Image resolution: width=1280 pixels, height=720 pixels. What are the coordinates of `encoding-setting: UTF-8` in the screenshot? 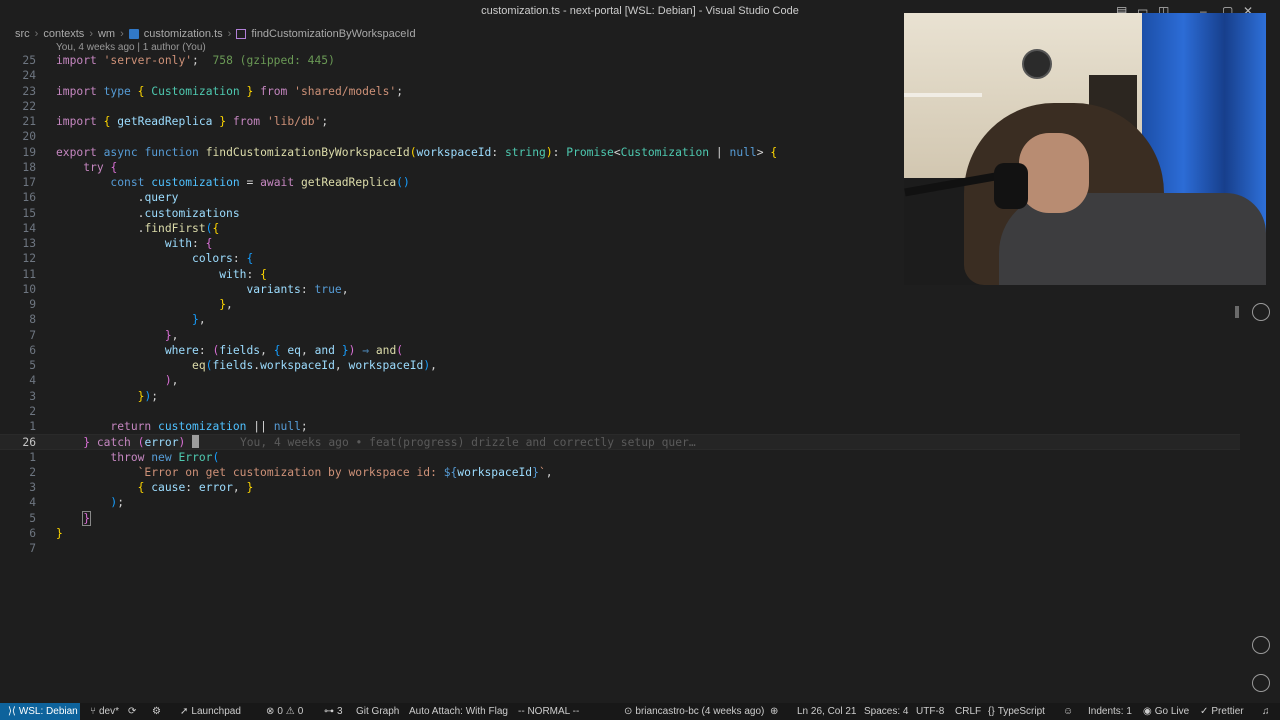 It's located at (930, 711).